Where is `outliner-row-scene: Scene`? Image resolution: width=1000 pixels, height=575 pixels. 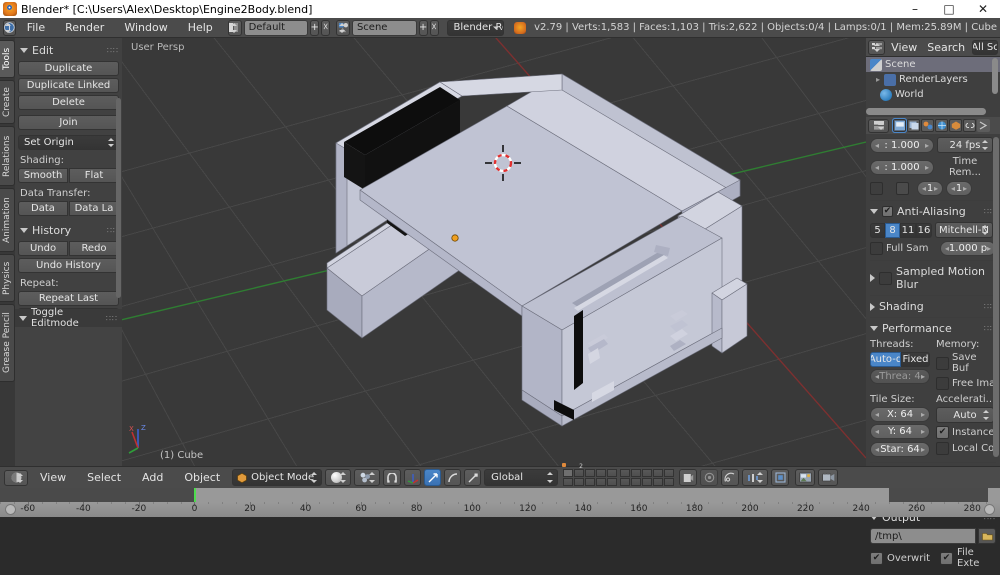
outliner-row-scene: Scene is located at coordinates (933, 64).